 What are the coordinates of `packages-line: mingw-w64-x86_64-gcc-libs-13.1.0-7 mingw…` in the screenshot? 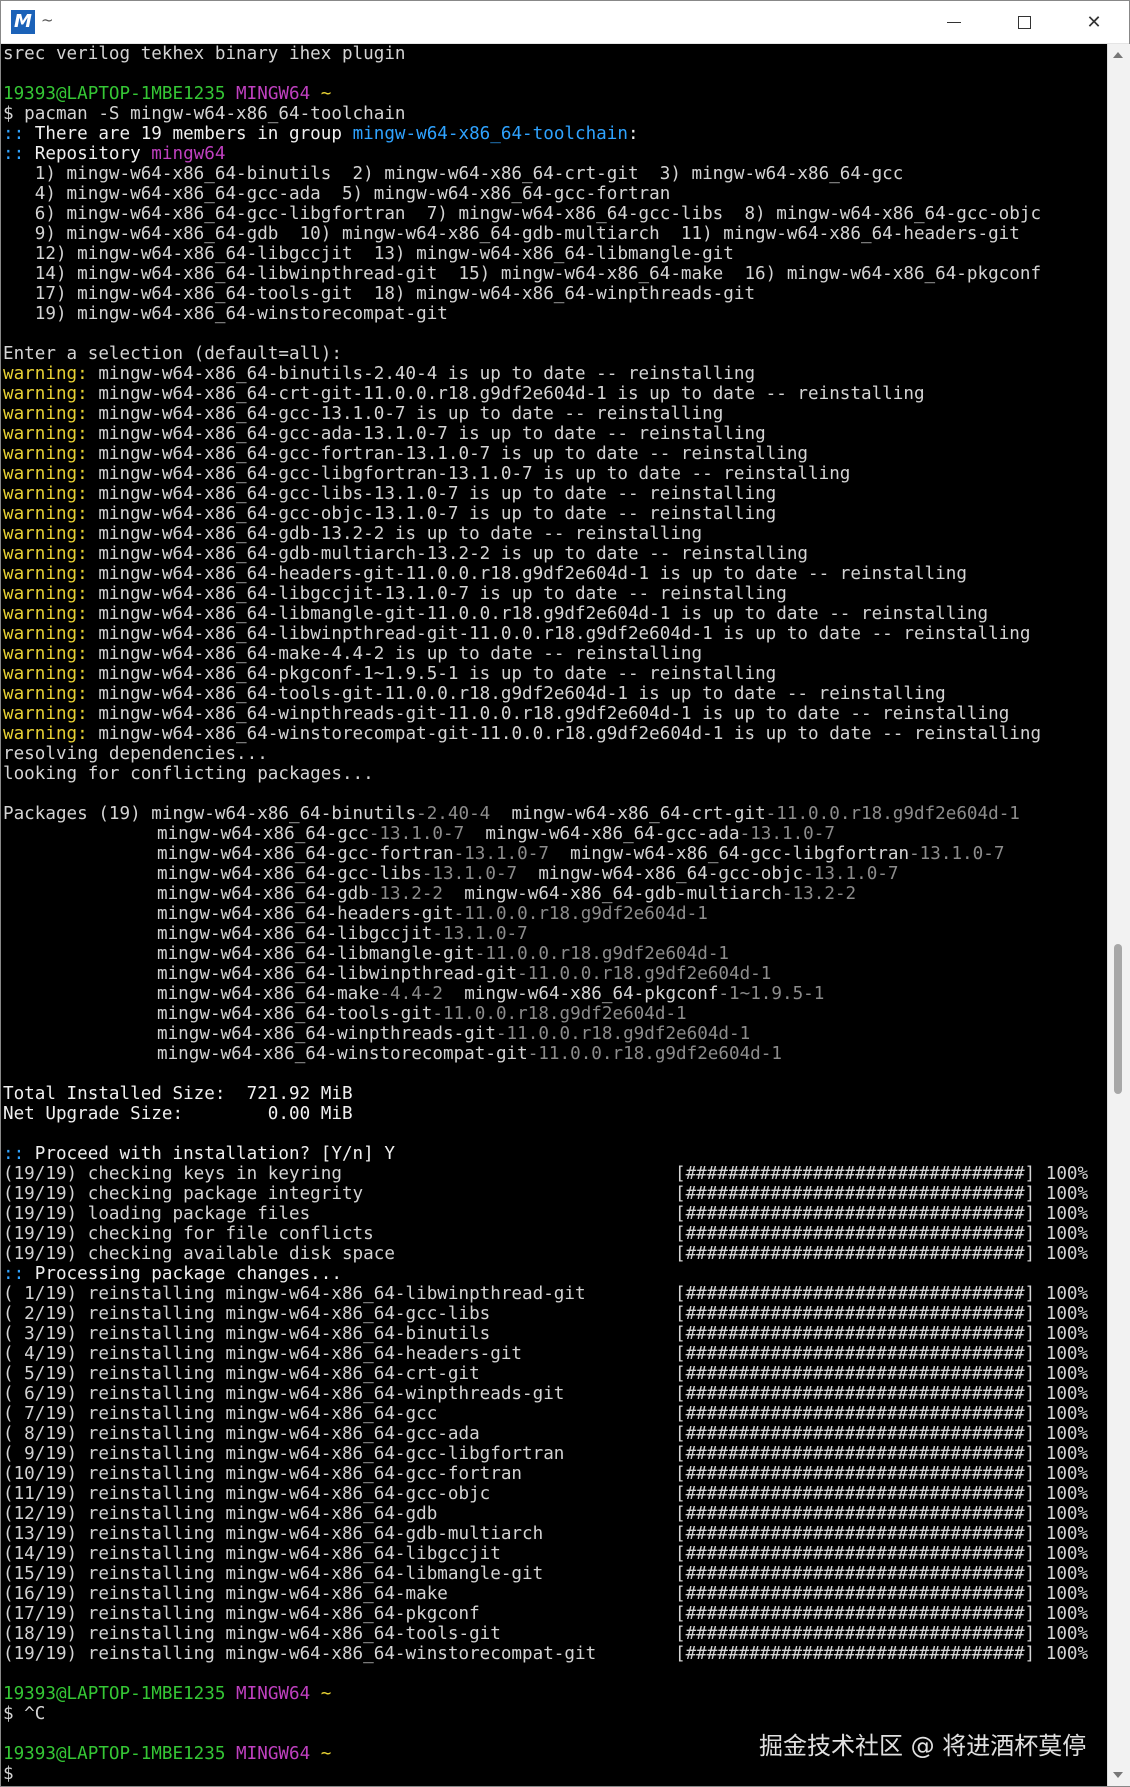 It's located at (528, 874).